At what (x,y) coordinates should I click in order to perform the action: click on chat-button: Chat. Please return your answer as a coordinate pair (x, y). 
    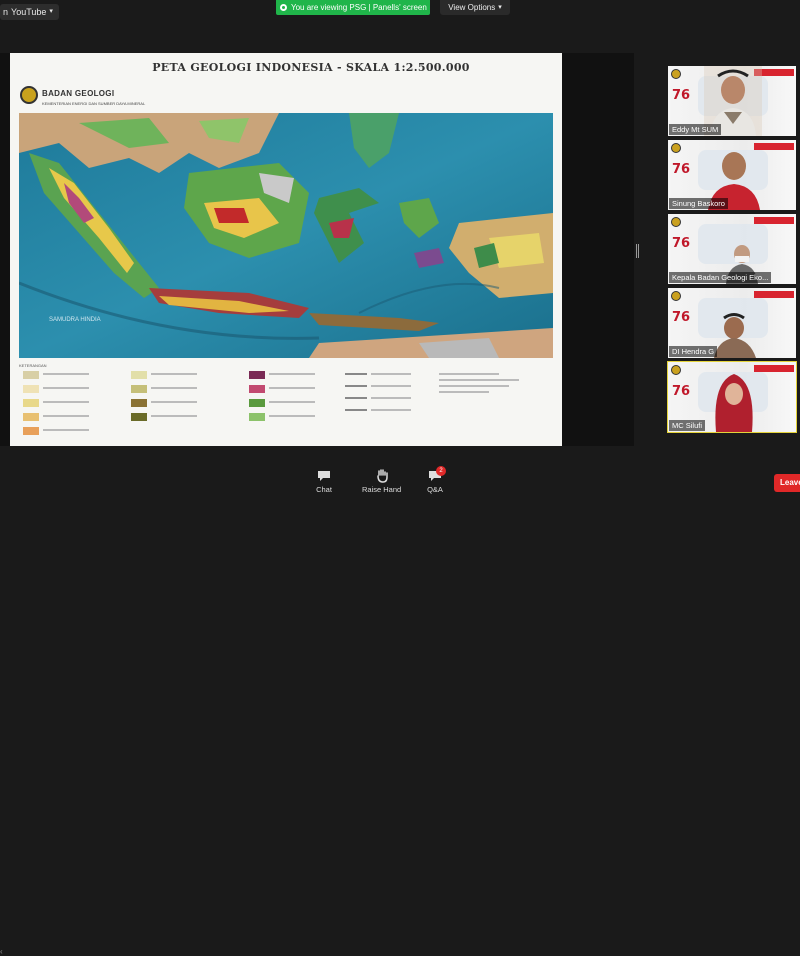
    Looking at the image, I should click on (324, 481).